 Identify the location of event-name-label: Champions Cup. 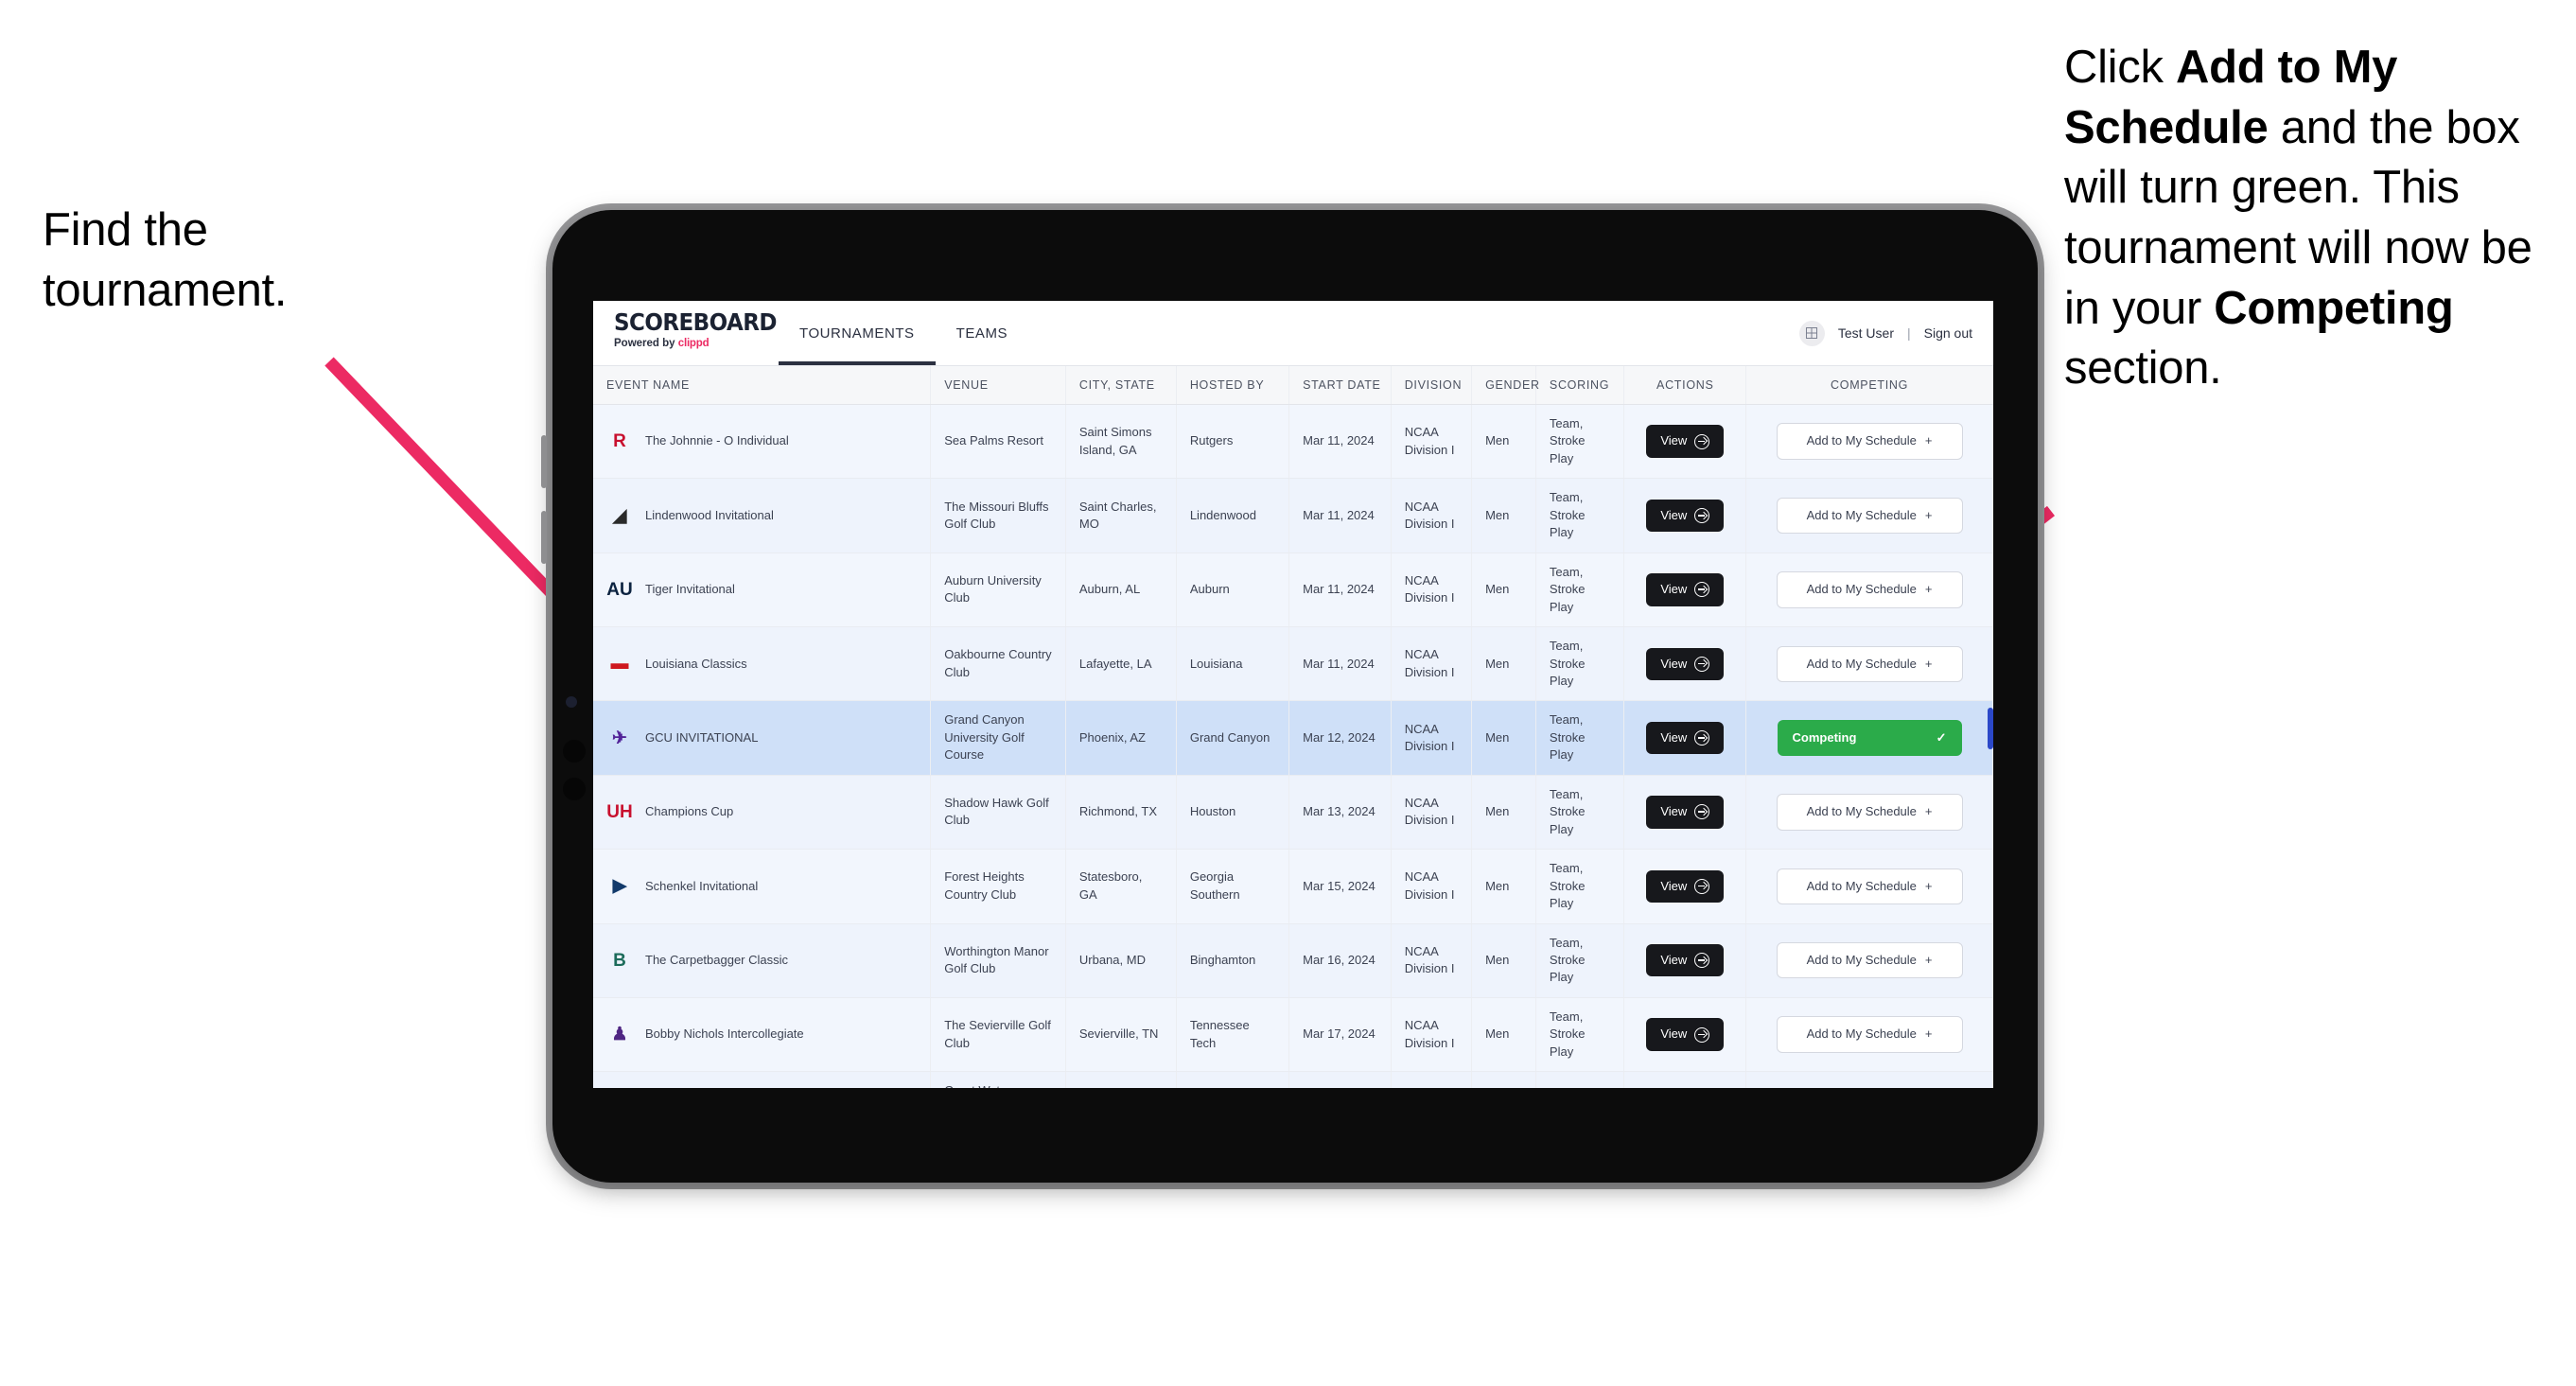
(689, 811).